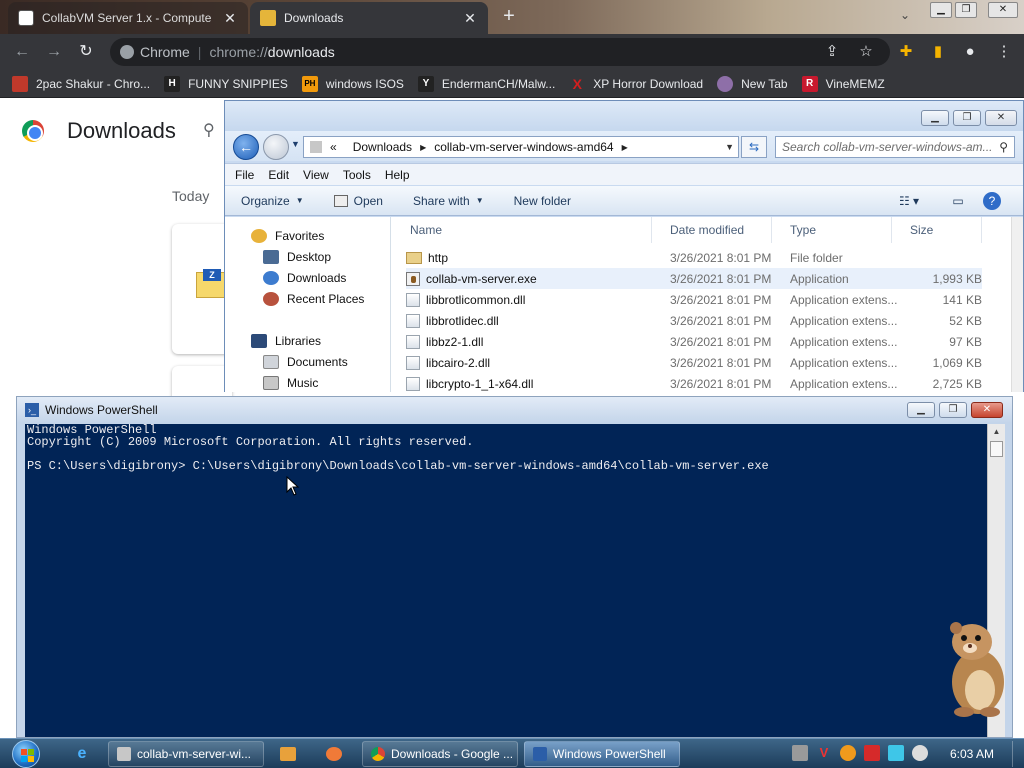 The width and height of the screenshot is (1024, 768). Describe the element at coordinates (226, 83) in the screenshot. I see `bookmark-funny-snippies: H FUNNY SNIPPIES` at that location.